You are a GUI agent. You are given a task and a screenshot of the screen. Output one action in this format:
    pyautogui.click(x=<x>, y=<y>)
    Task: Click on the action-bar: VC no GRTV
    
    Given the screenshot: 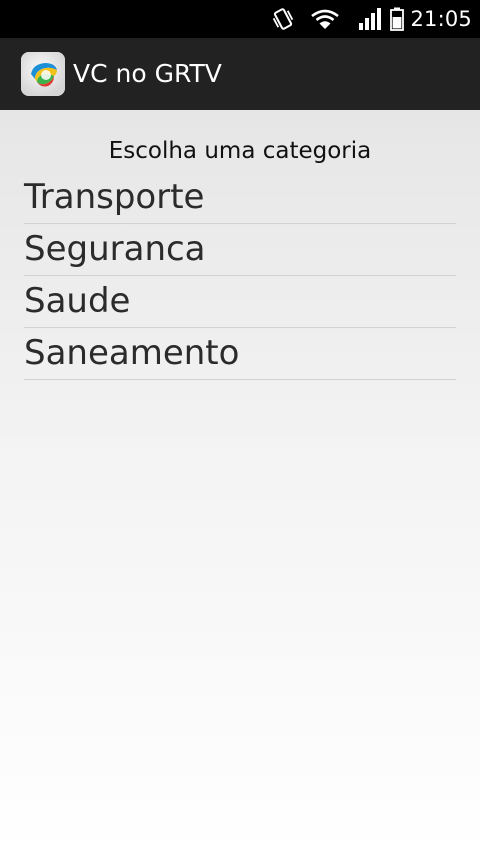 What is the action you would take?
    pyautogui.click(x=240, y=74)
    